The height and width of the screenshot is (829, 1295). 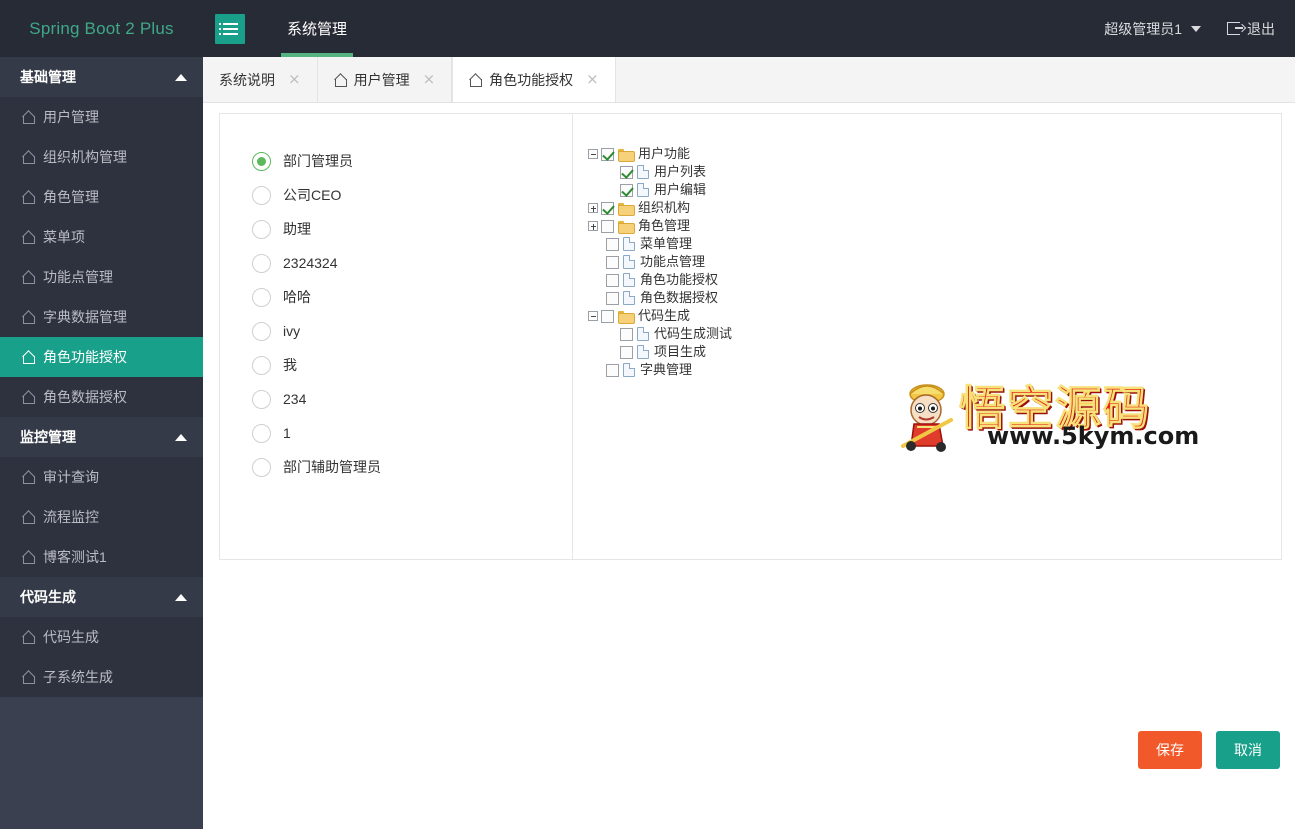 I want to click on hamburger-line, so click(x=228, y=23).